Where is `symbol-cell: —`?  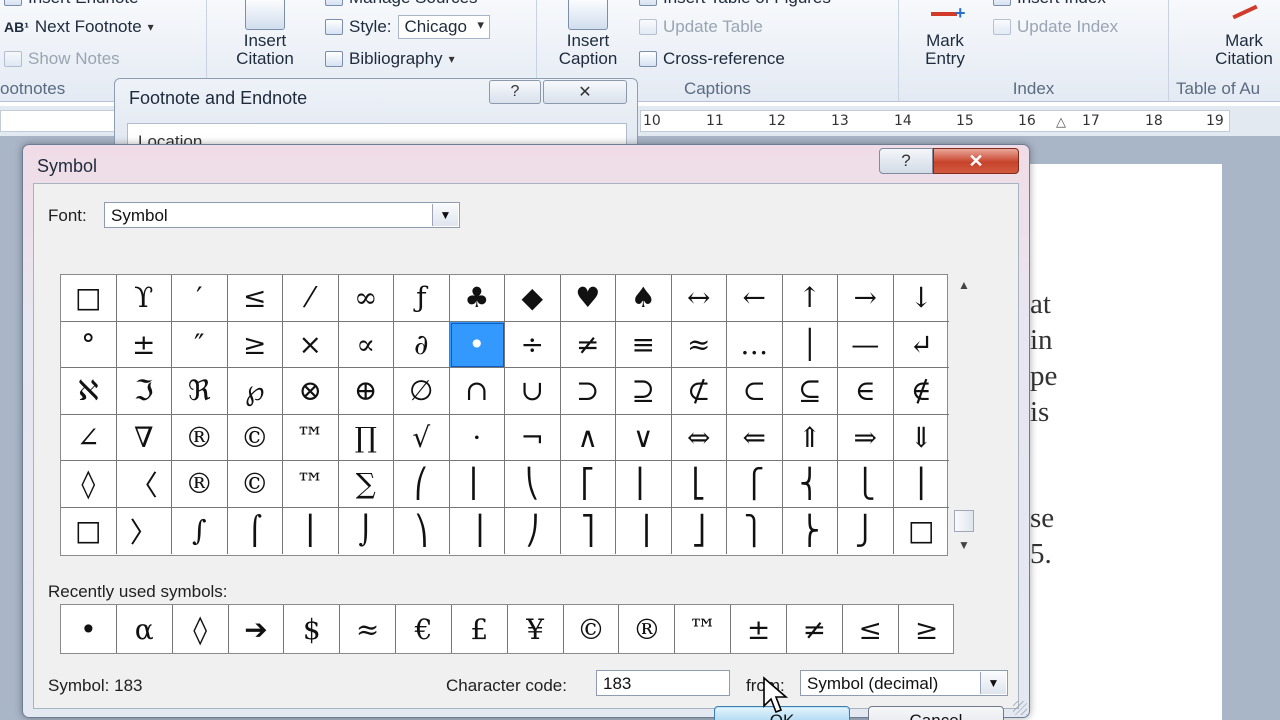 symbol-cell: — is located at coordinates (866, 344).